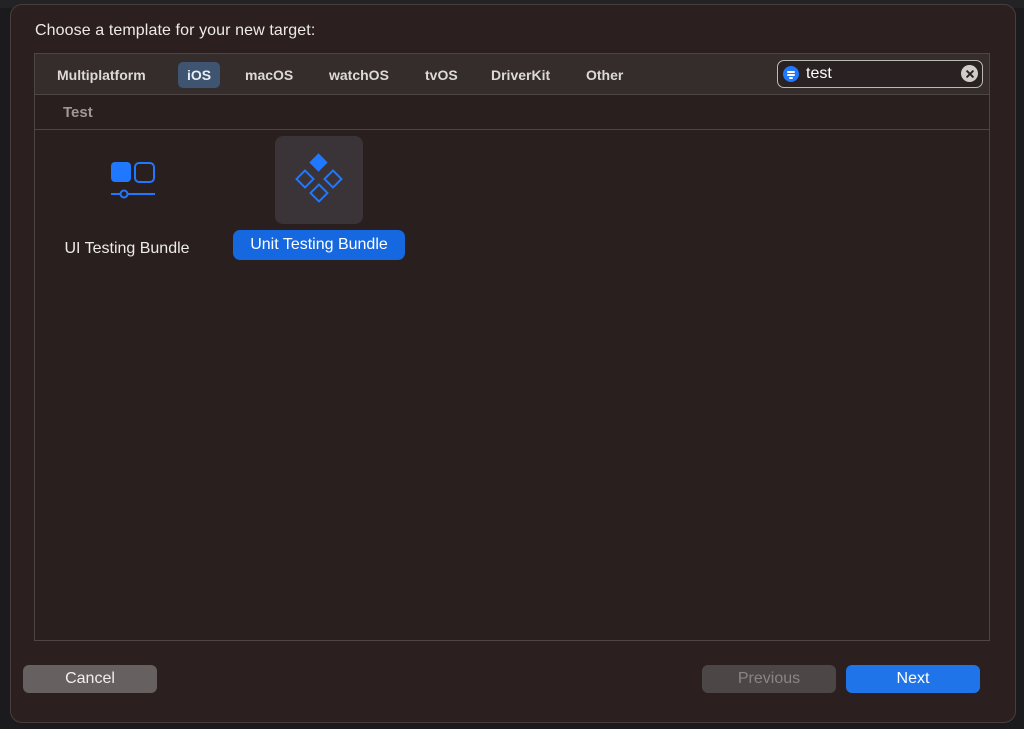 This screenshot has height=729, width=1024. Describe the element at coordinates (319, 245) in the screenshot. I see `template-label: Unit Testing Bundle` at that location.